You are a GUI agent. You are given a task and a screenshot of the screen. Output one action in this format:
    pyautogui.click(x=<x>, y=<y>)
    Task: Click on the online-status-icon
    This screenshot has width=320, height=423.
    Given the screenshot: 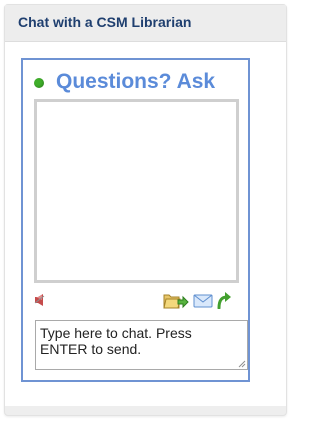 What is the action you would take?
    pyautogui.click(x=39, y=83)
    